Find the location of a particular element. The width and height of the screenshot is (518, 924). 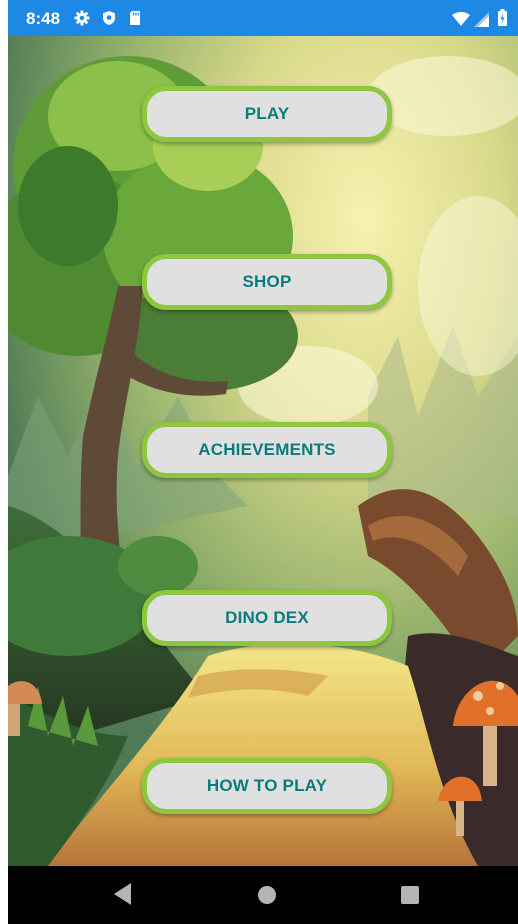

home-icon is located at coordinates (267, 895).